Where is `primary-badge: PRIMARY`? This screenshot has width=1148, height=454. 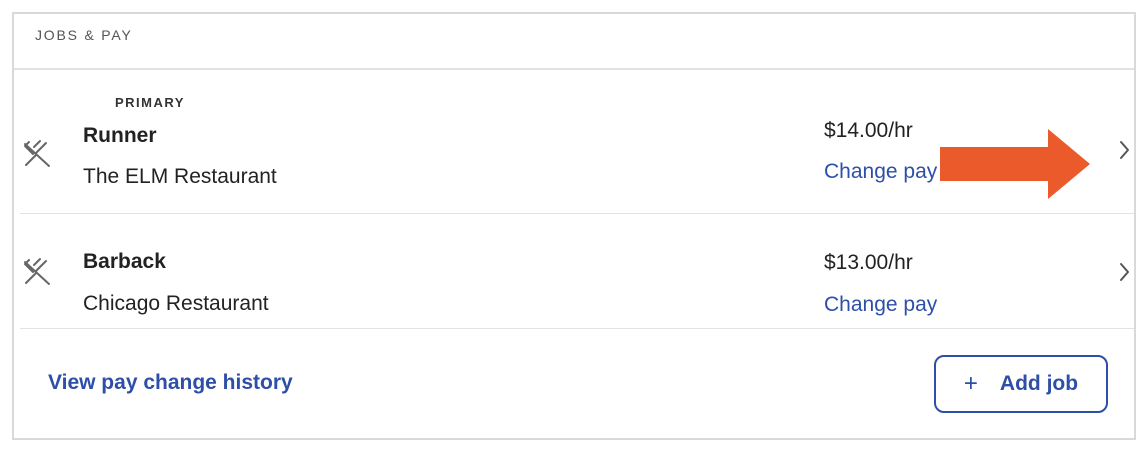 primary-badge: PRIMARY is located at coordinates (150, 102).